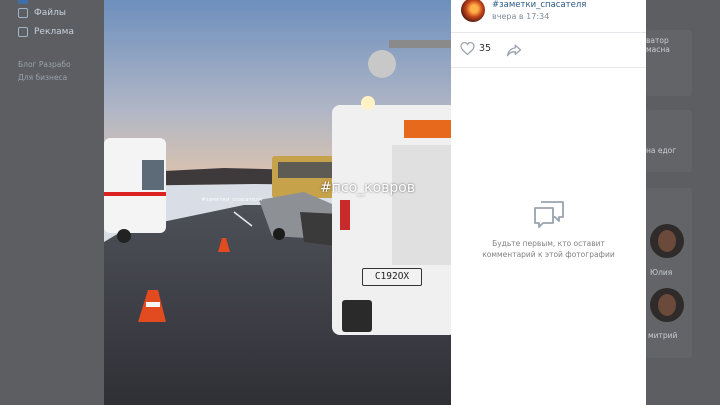 This screenshot has width=720, height=405. What do you see at coordinates (50, 13) in the screenshot?
I see `bg-nav-label: Файлы` at bounding box center [50, 13].